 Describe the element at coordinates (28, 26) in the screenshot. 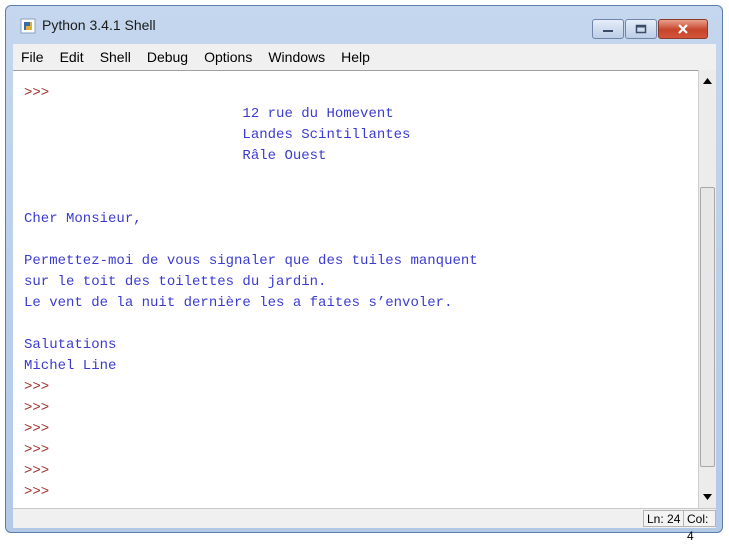

I see `python-icon` at that location.